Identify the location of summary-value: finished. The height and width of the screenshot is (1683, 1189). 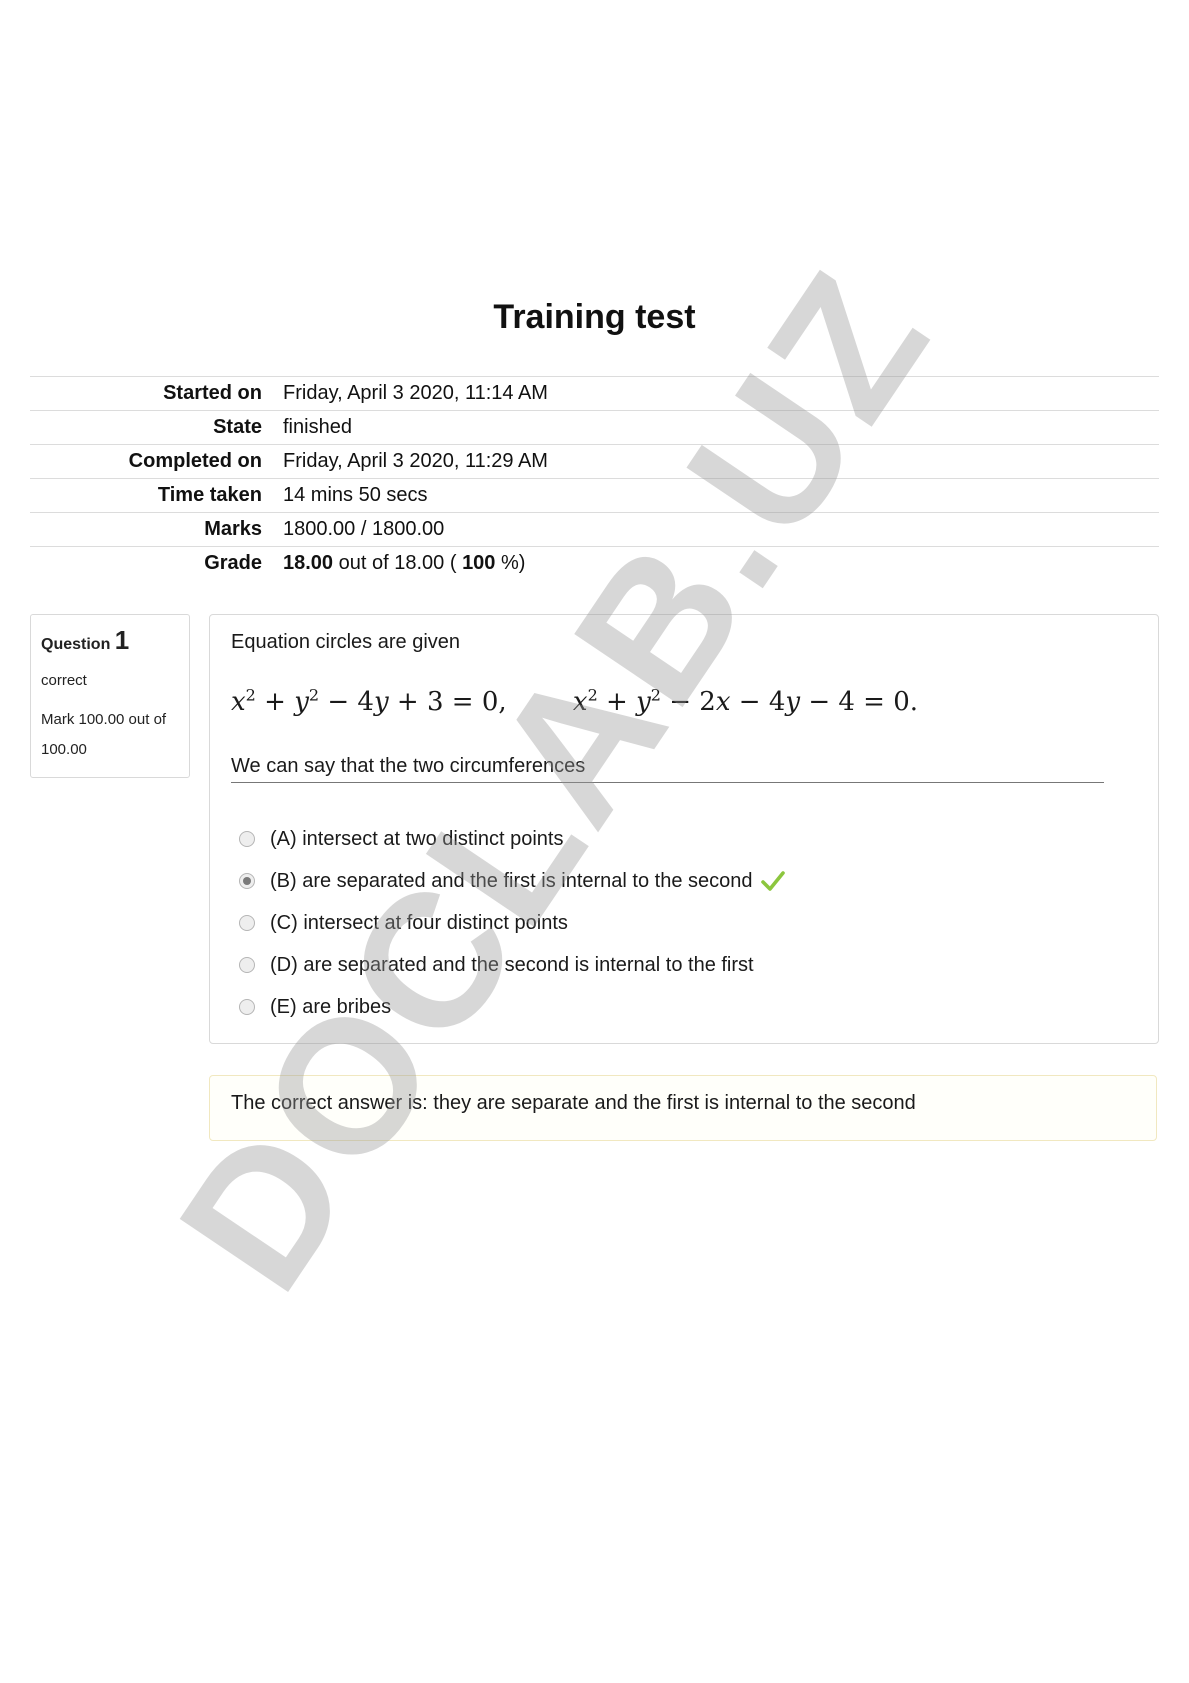
(317, 427).